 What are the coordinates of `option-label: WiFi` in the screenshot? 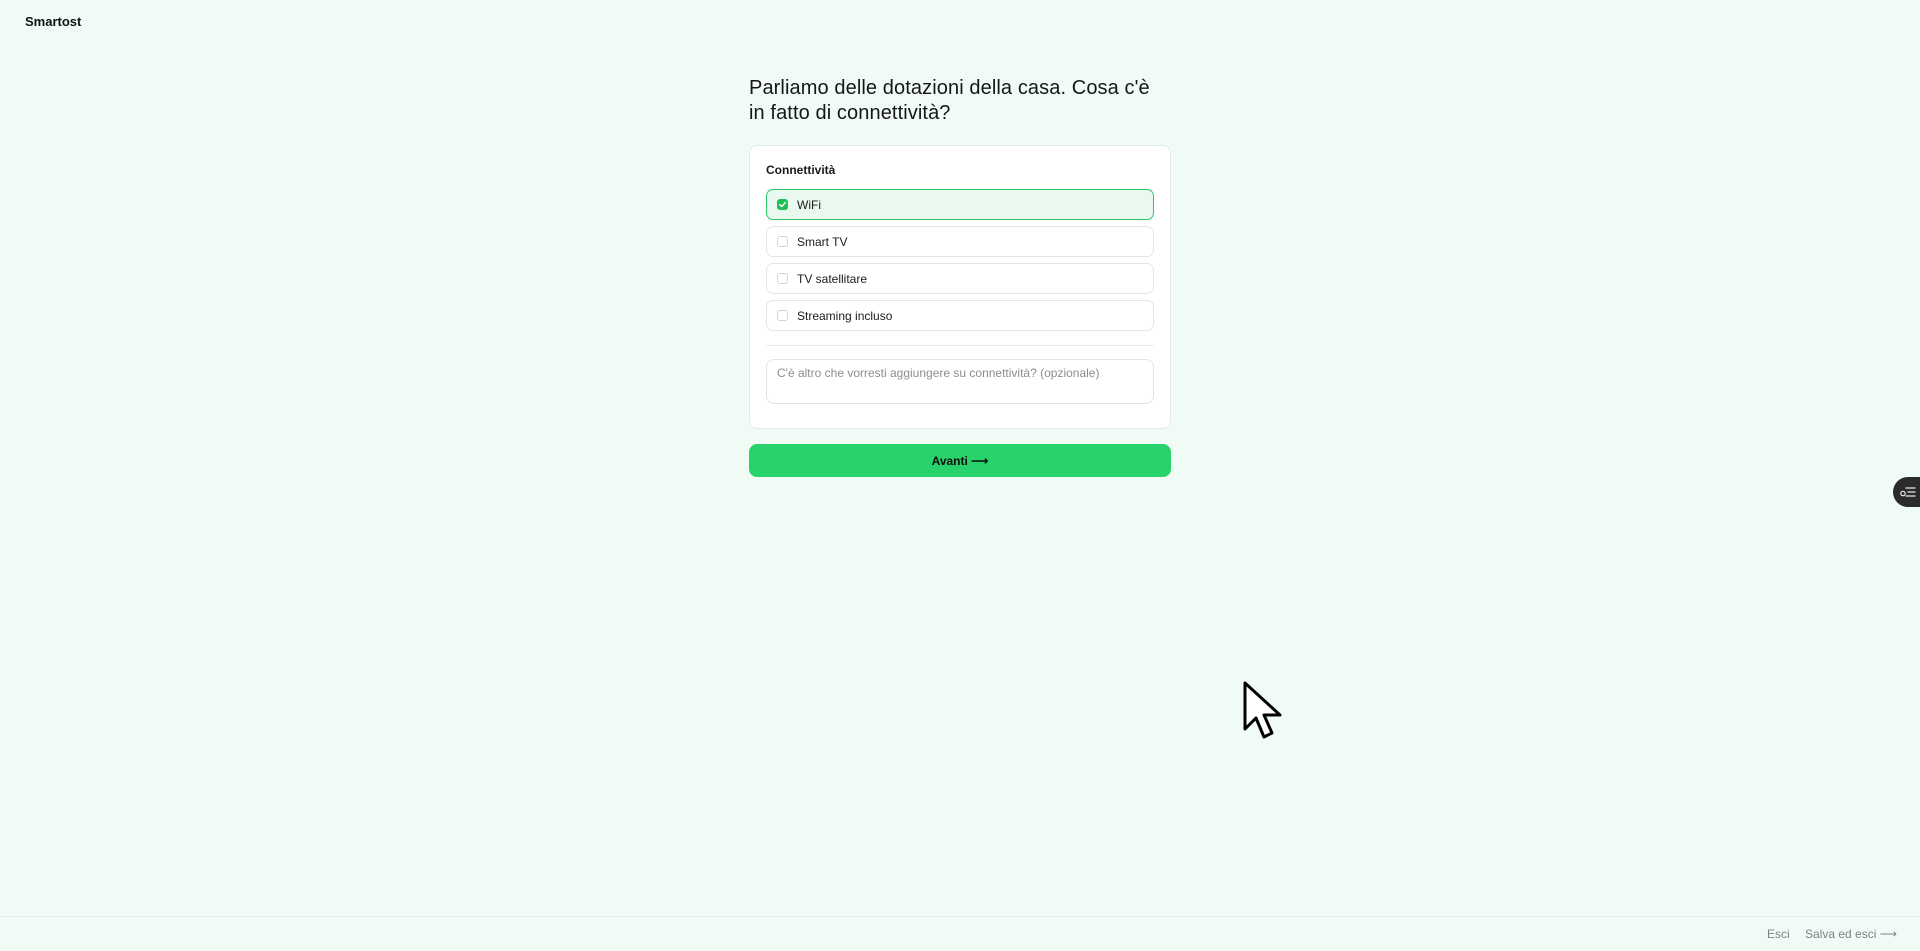 It's located at (809, 204).